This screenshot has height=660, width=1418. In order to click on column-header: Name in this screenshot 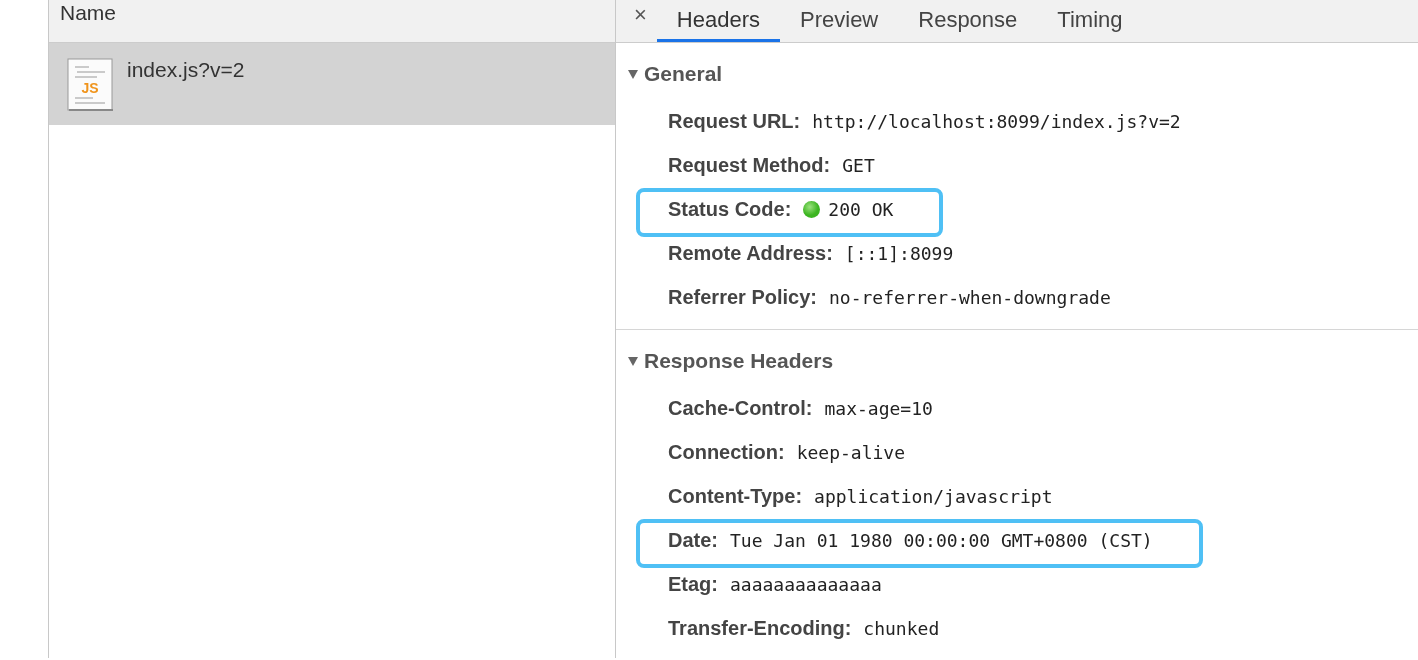, I will do `click(88, 13)`.